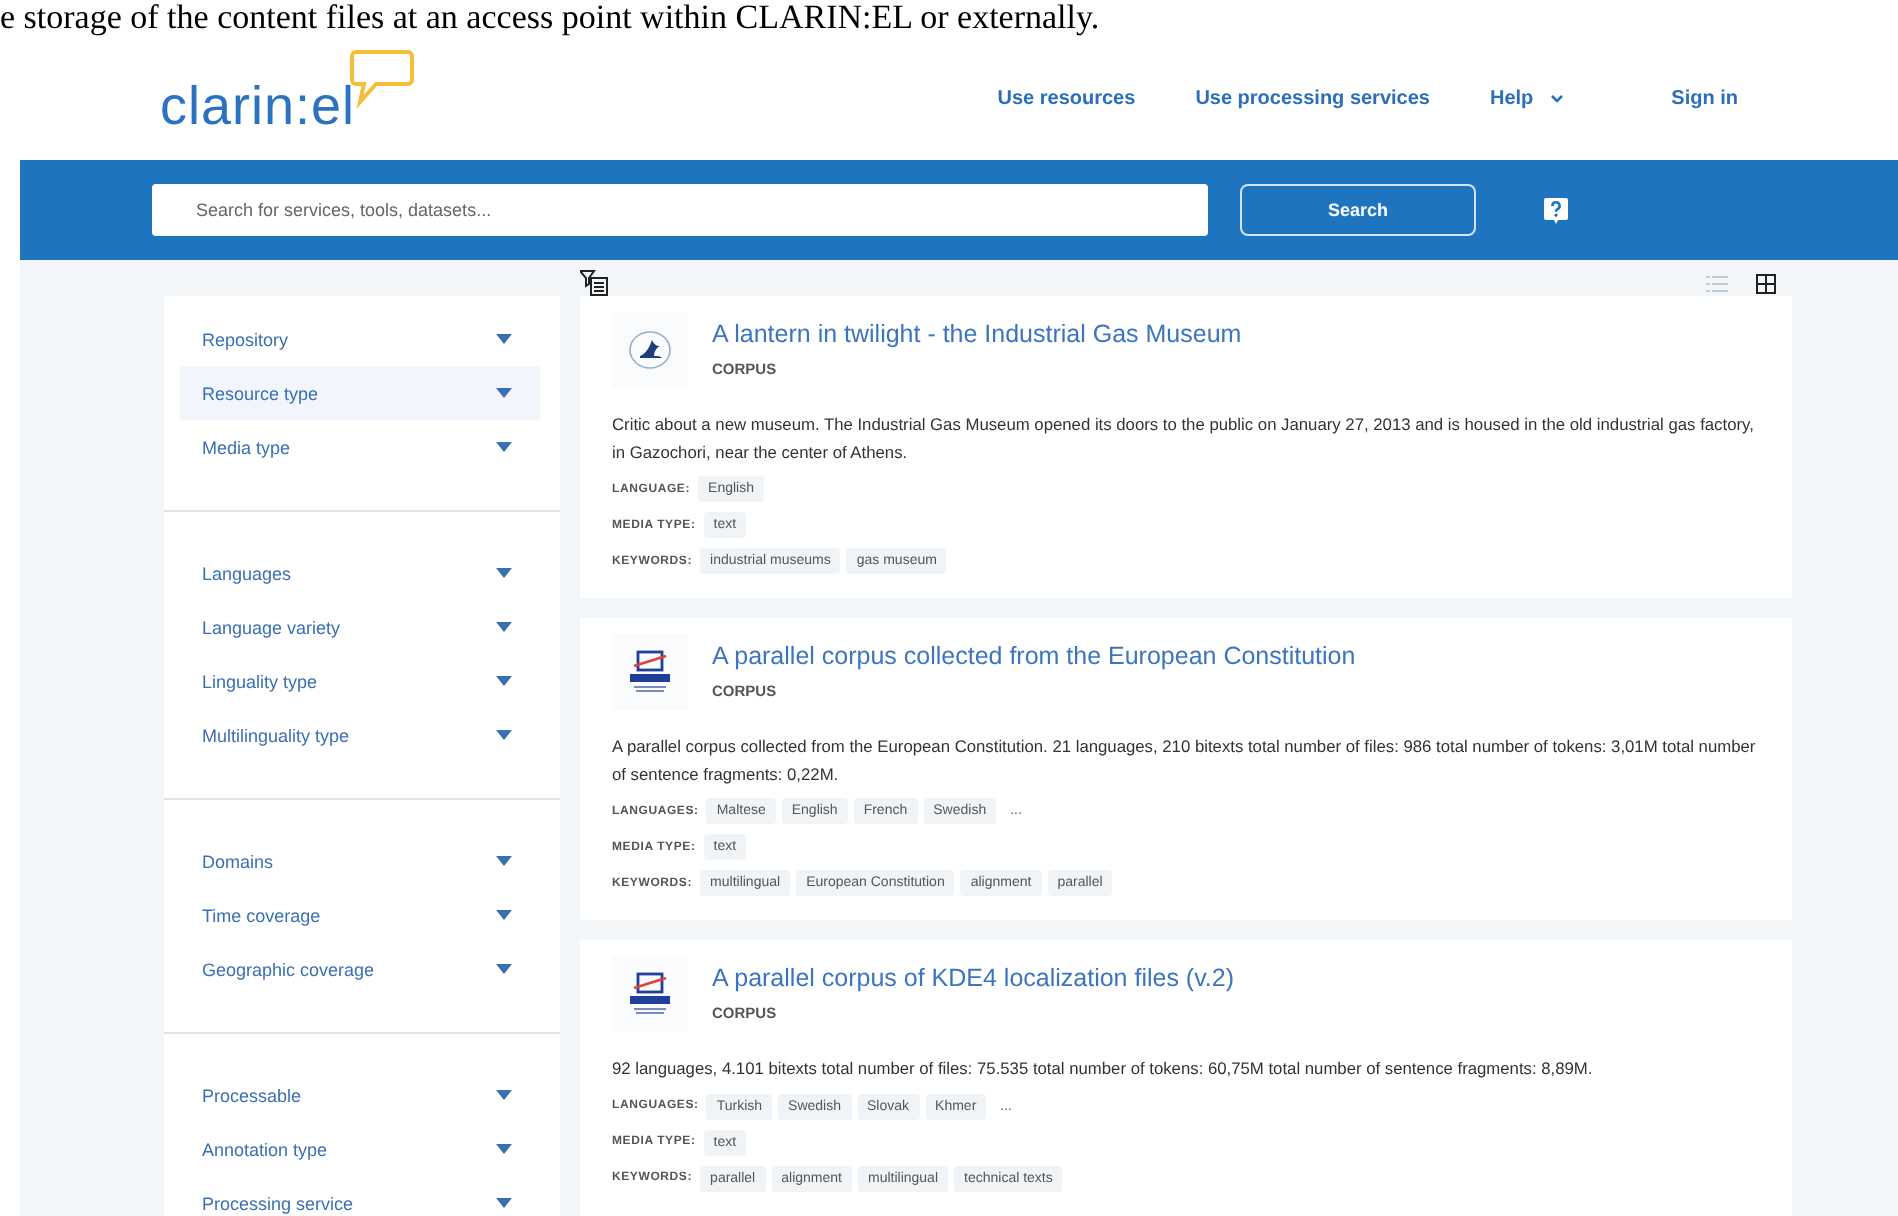  What do you see at coordinates (594, 283) in the screenshot?
I see `filter-list-icon` at bounding box center [594, 283].